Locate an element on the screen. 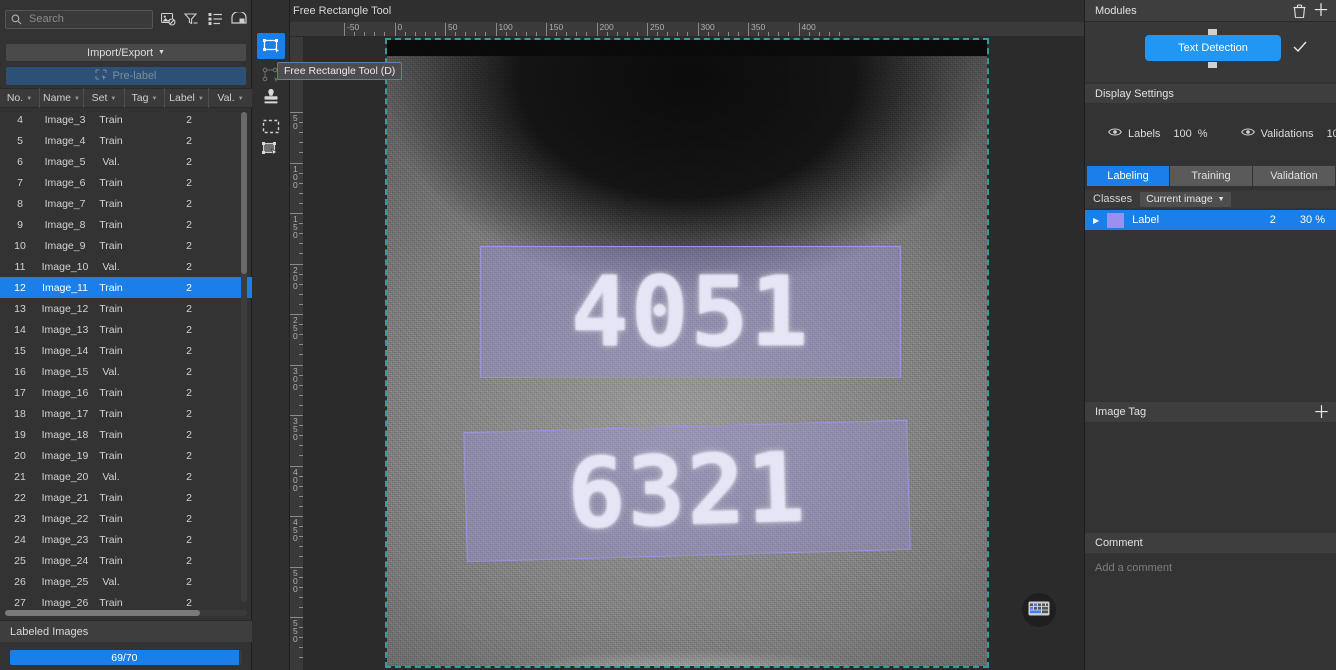  table-cell-name: Image_15 is located at coordinates (65, 371).